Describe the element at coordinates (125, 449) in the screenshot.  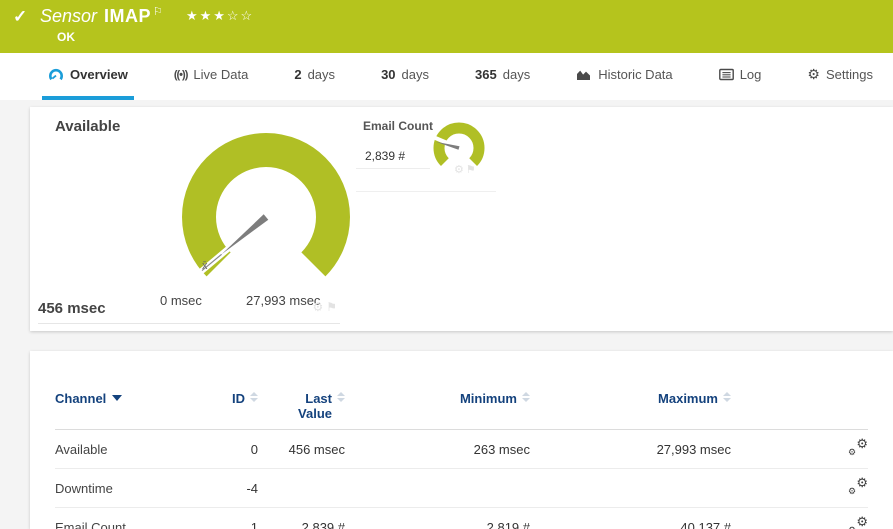
I see `cell-channel: Available` at that location.